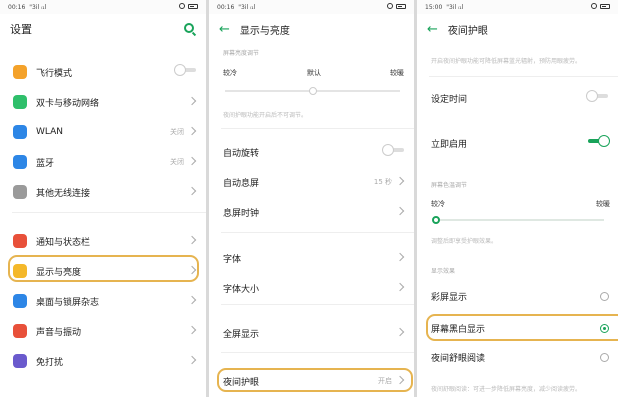  I want to click on intro-text: 开启夜间护眼功能可降低屏幕蓝光辐射，预防用眼疲劳。, so click(506, 61).